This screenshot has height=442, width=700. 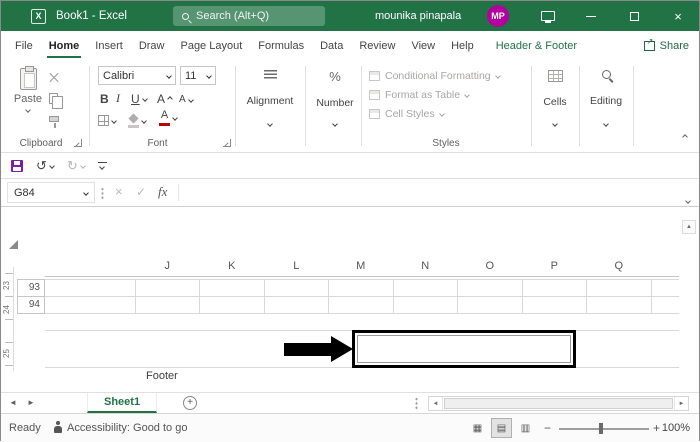 What do you see at coordinates (435, 76) in the screenshot?
I see `conditional-formatting-button: Conditional Formatting` at bounding box center [435, 76].